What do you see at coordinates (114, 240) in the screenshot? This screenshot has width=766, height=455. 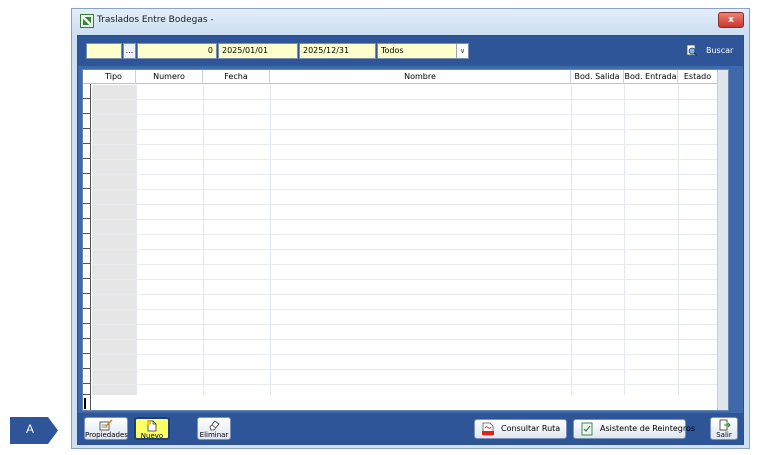 I see `tipo-column-shading` at bounding box center [114, 240].